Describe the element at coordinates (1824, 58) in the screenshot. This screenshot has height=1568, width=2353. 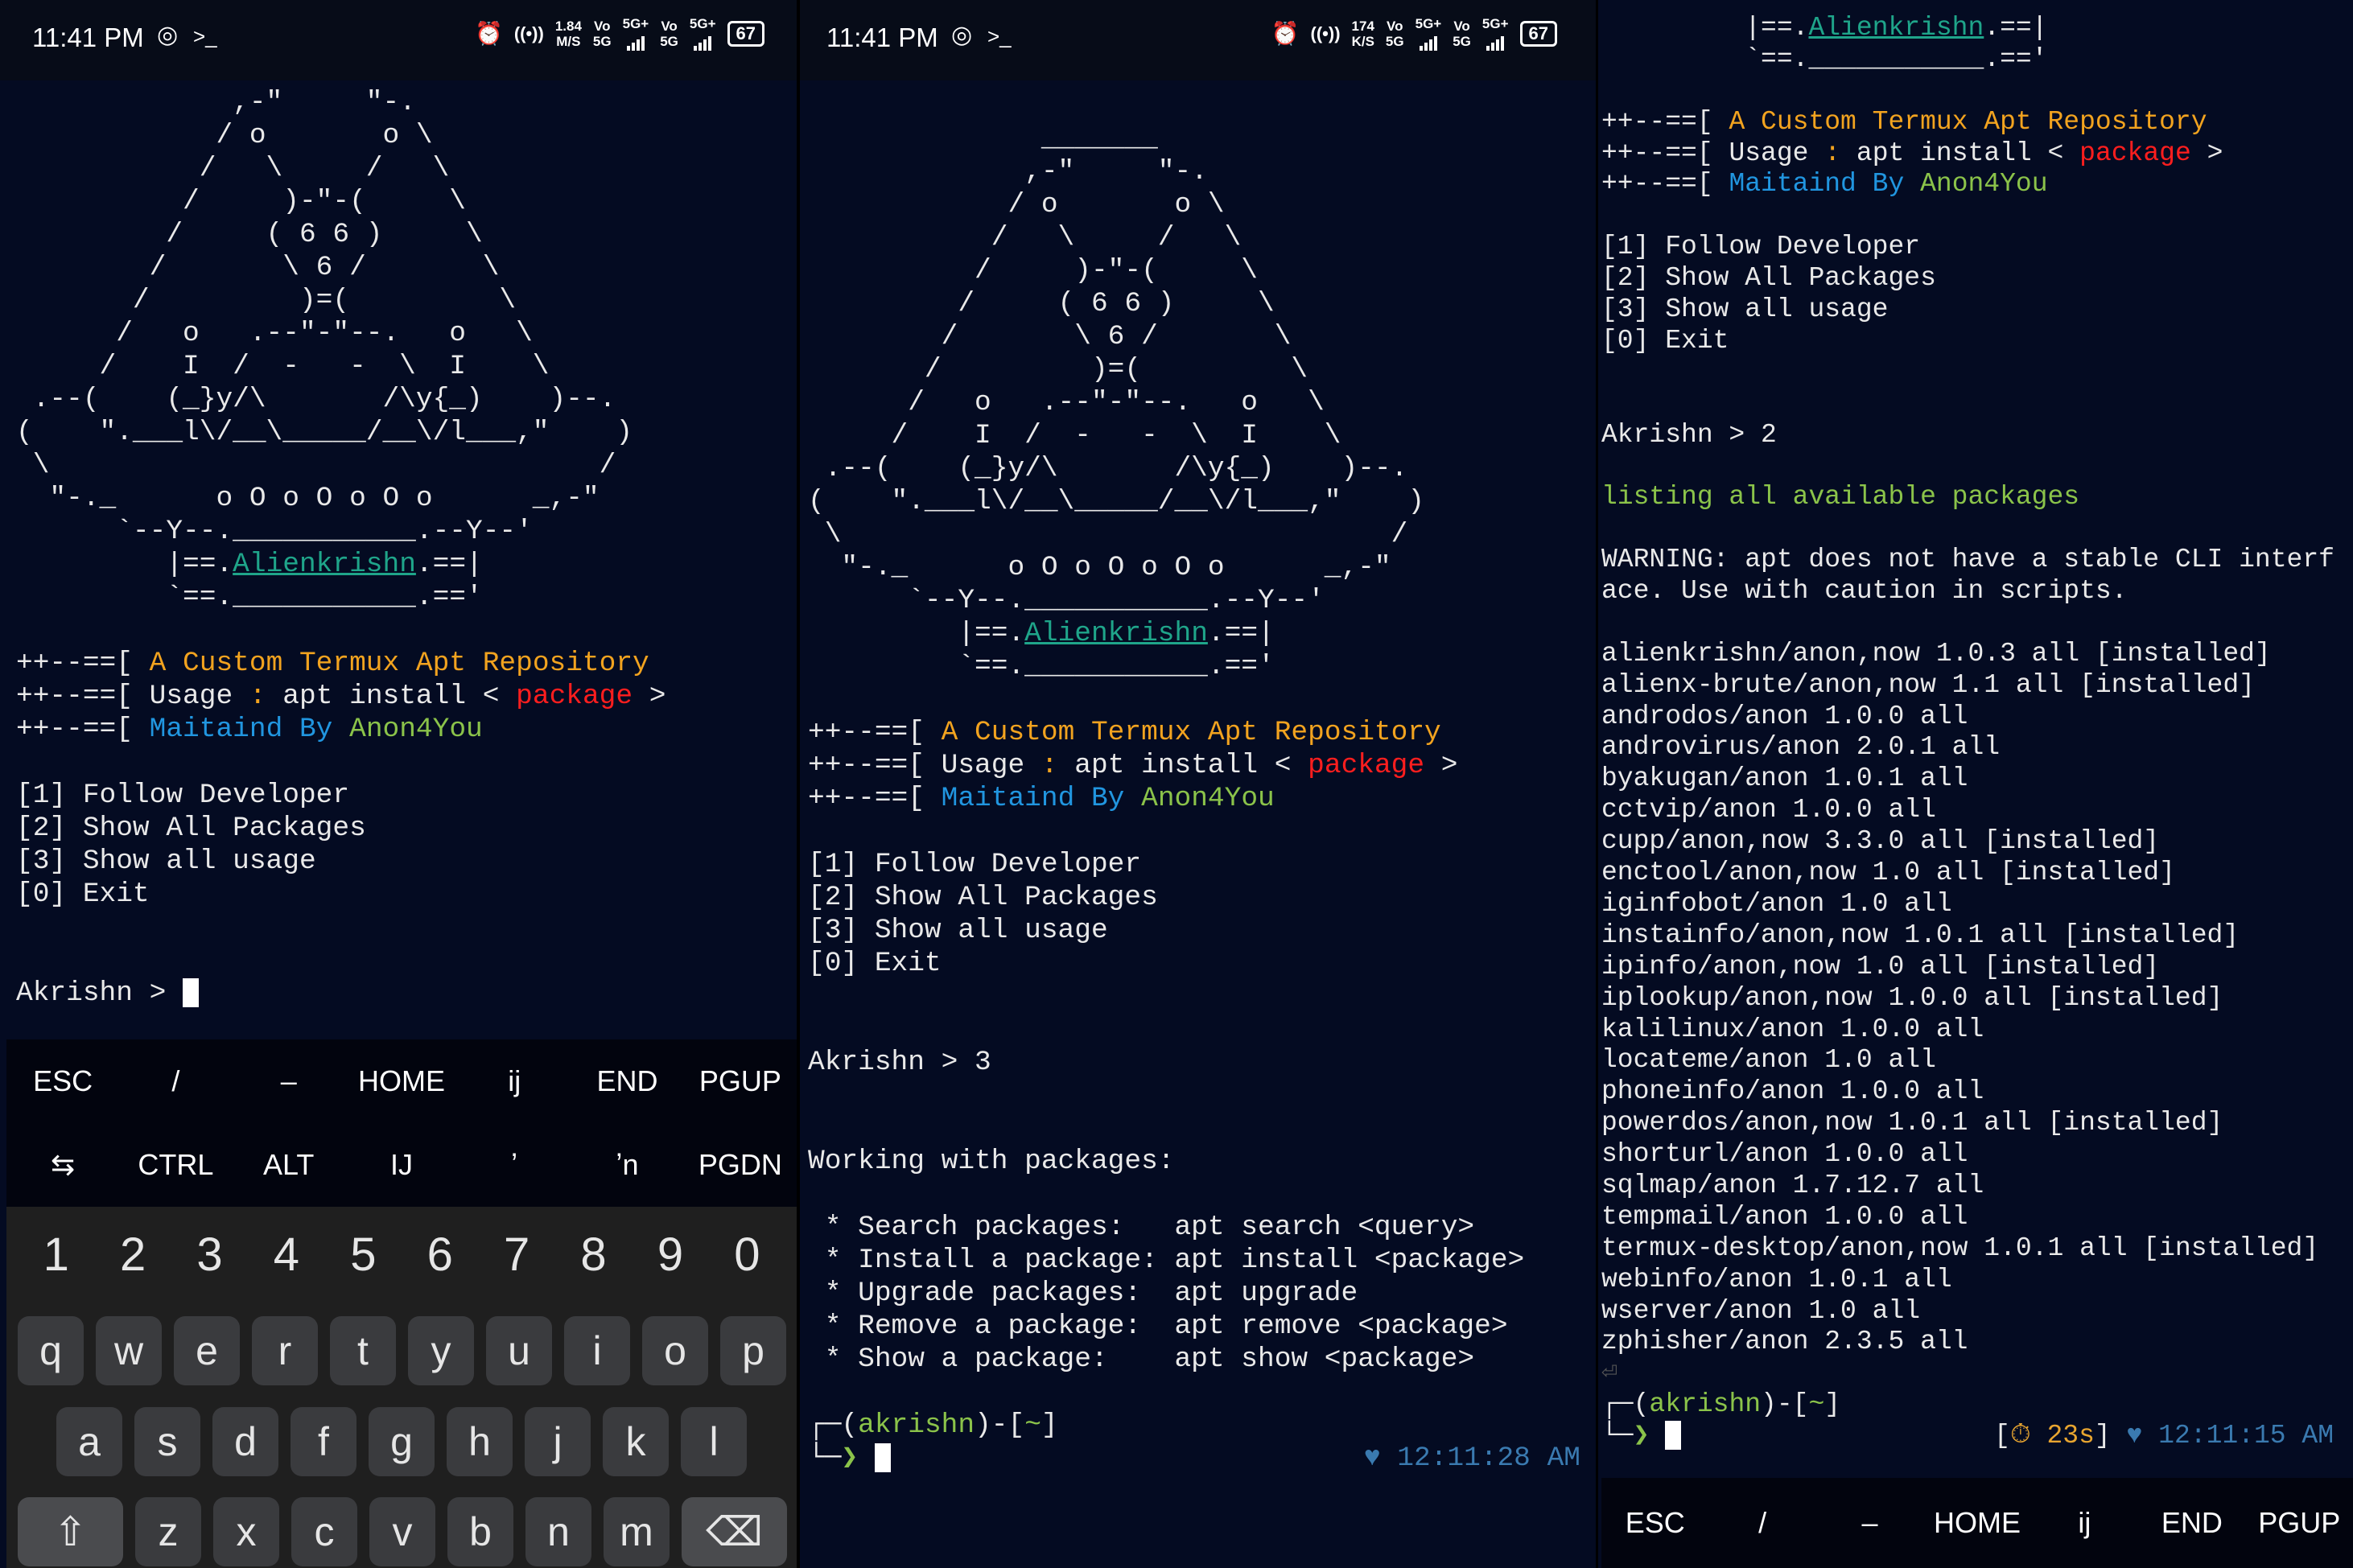
I see `logo-bottom: `==.___________.=='` at that location.